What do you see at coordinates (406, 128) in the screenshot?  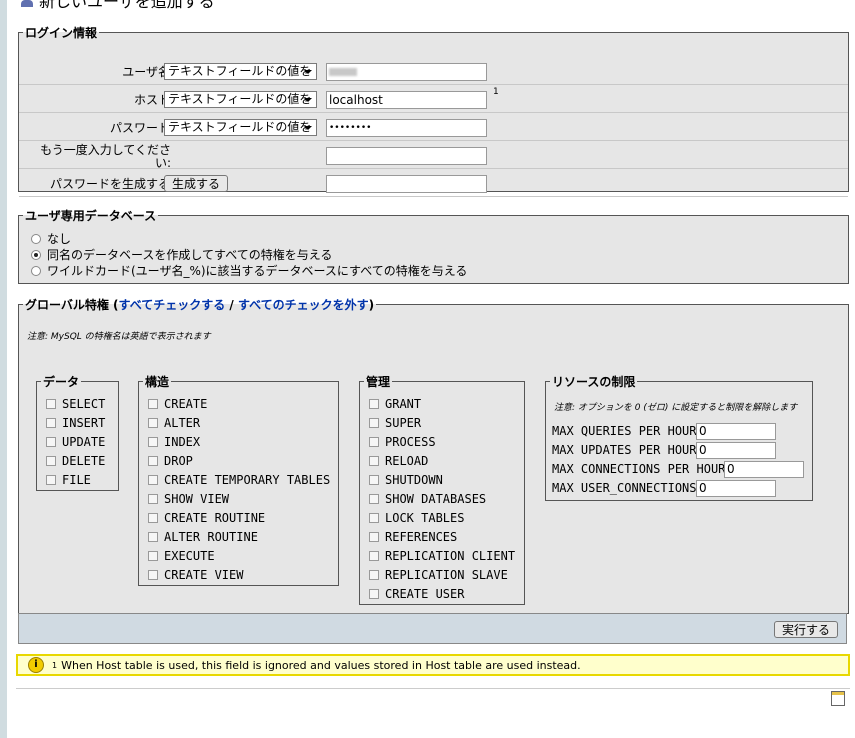 I see `password-input: ••••••••` at bounding box center [406, 128].